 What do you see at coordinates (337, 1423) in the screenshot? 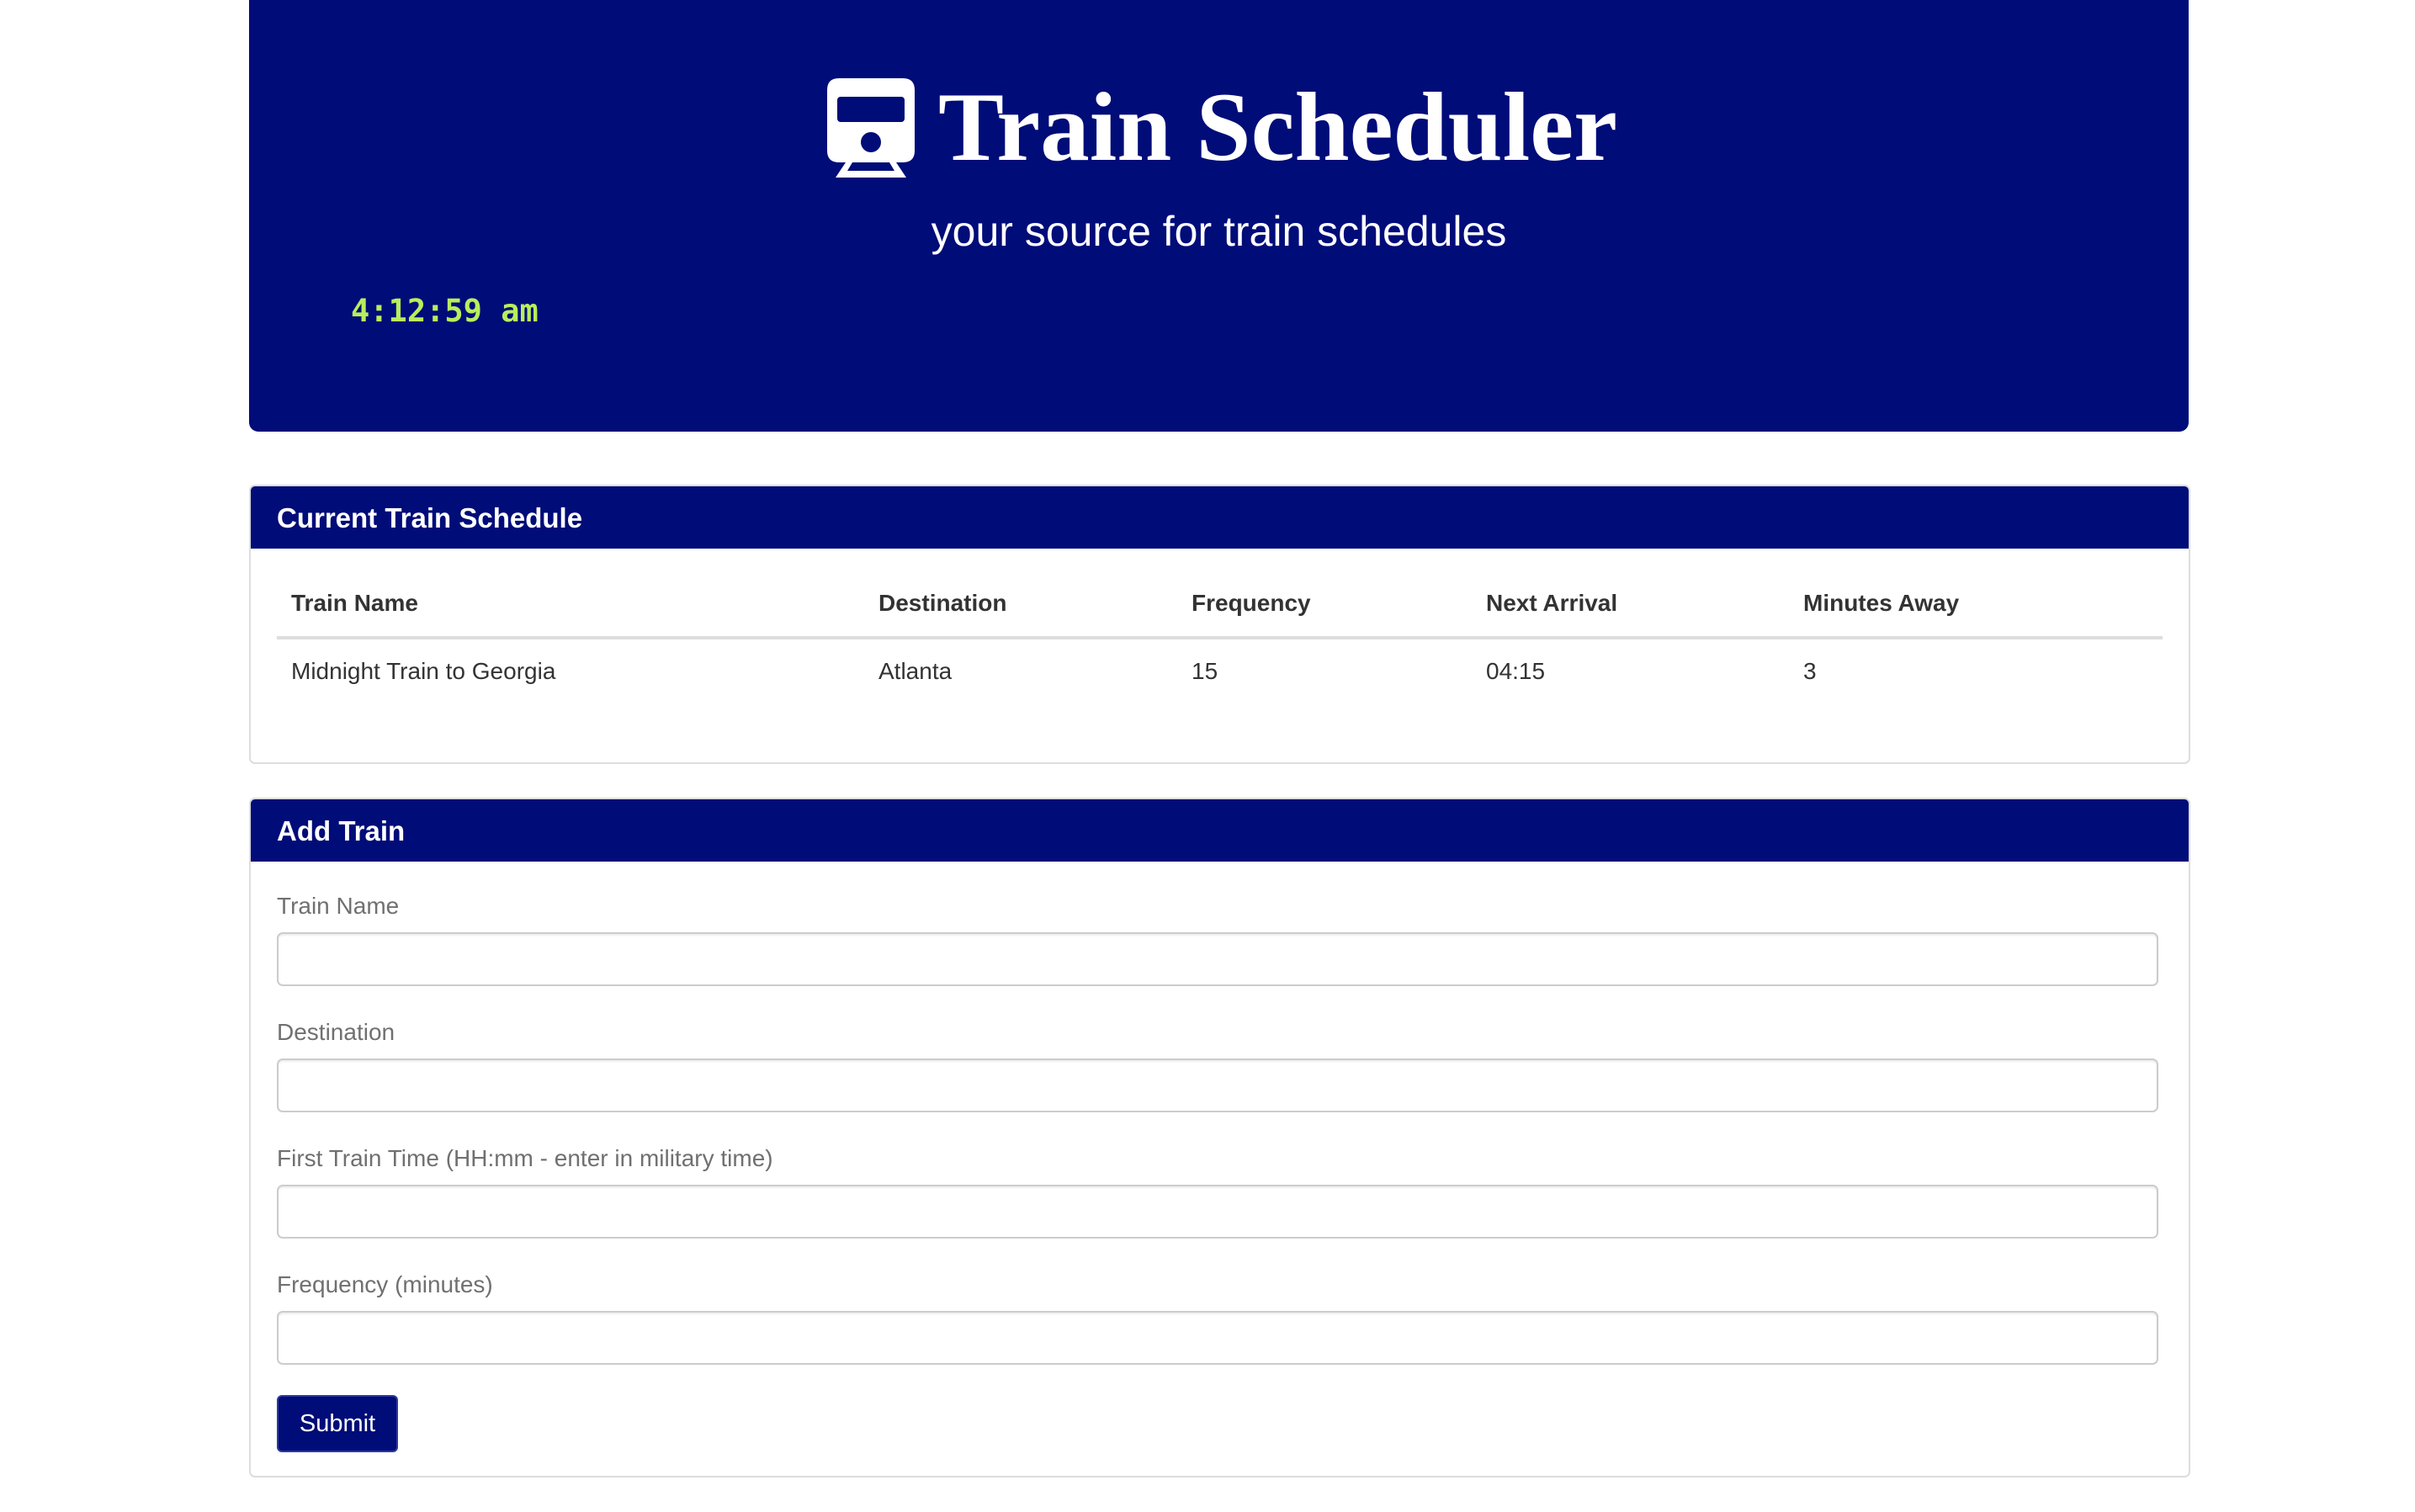
I see `submit-button: Submit` at bounding box center [337, 1423].